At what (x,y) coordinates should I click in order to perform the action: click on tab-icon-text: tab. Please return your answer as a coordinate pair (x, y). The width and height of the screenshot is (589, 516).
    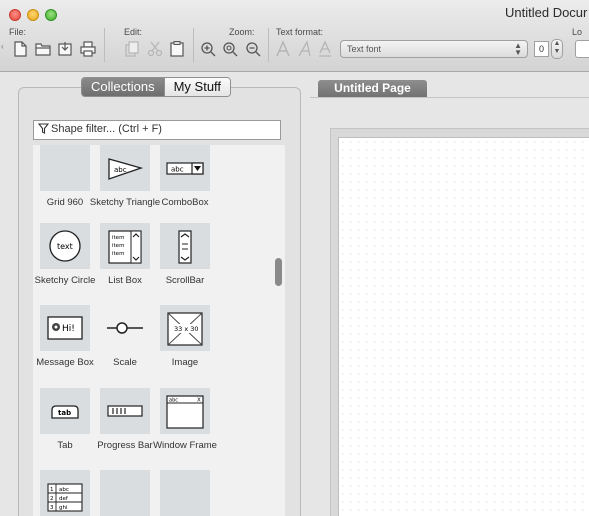
    Looking at the image, I should click on (64, 413).